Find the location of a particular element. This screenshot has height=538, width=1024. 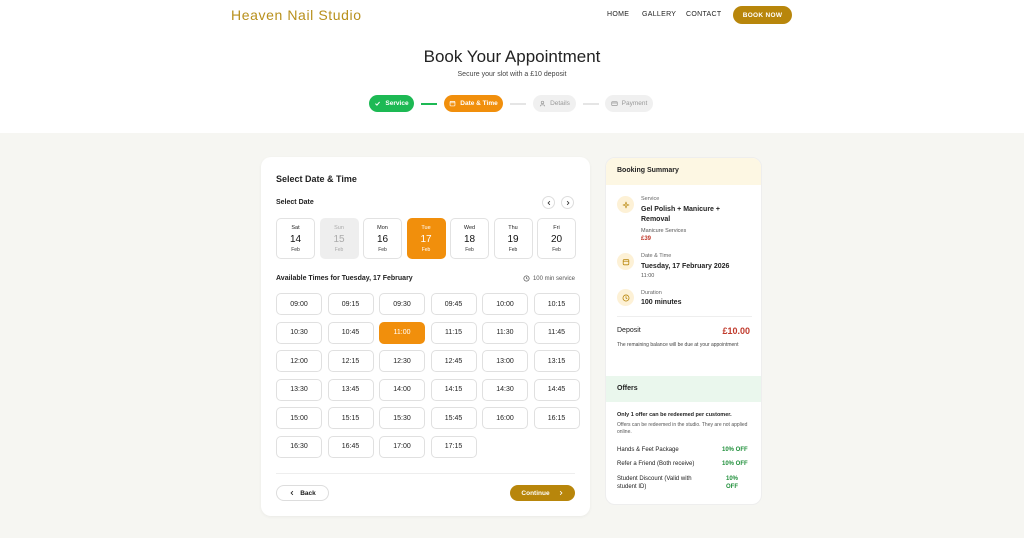

time-slot: 14:15 is located at coordinates (453, 389).